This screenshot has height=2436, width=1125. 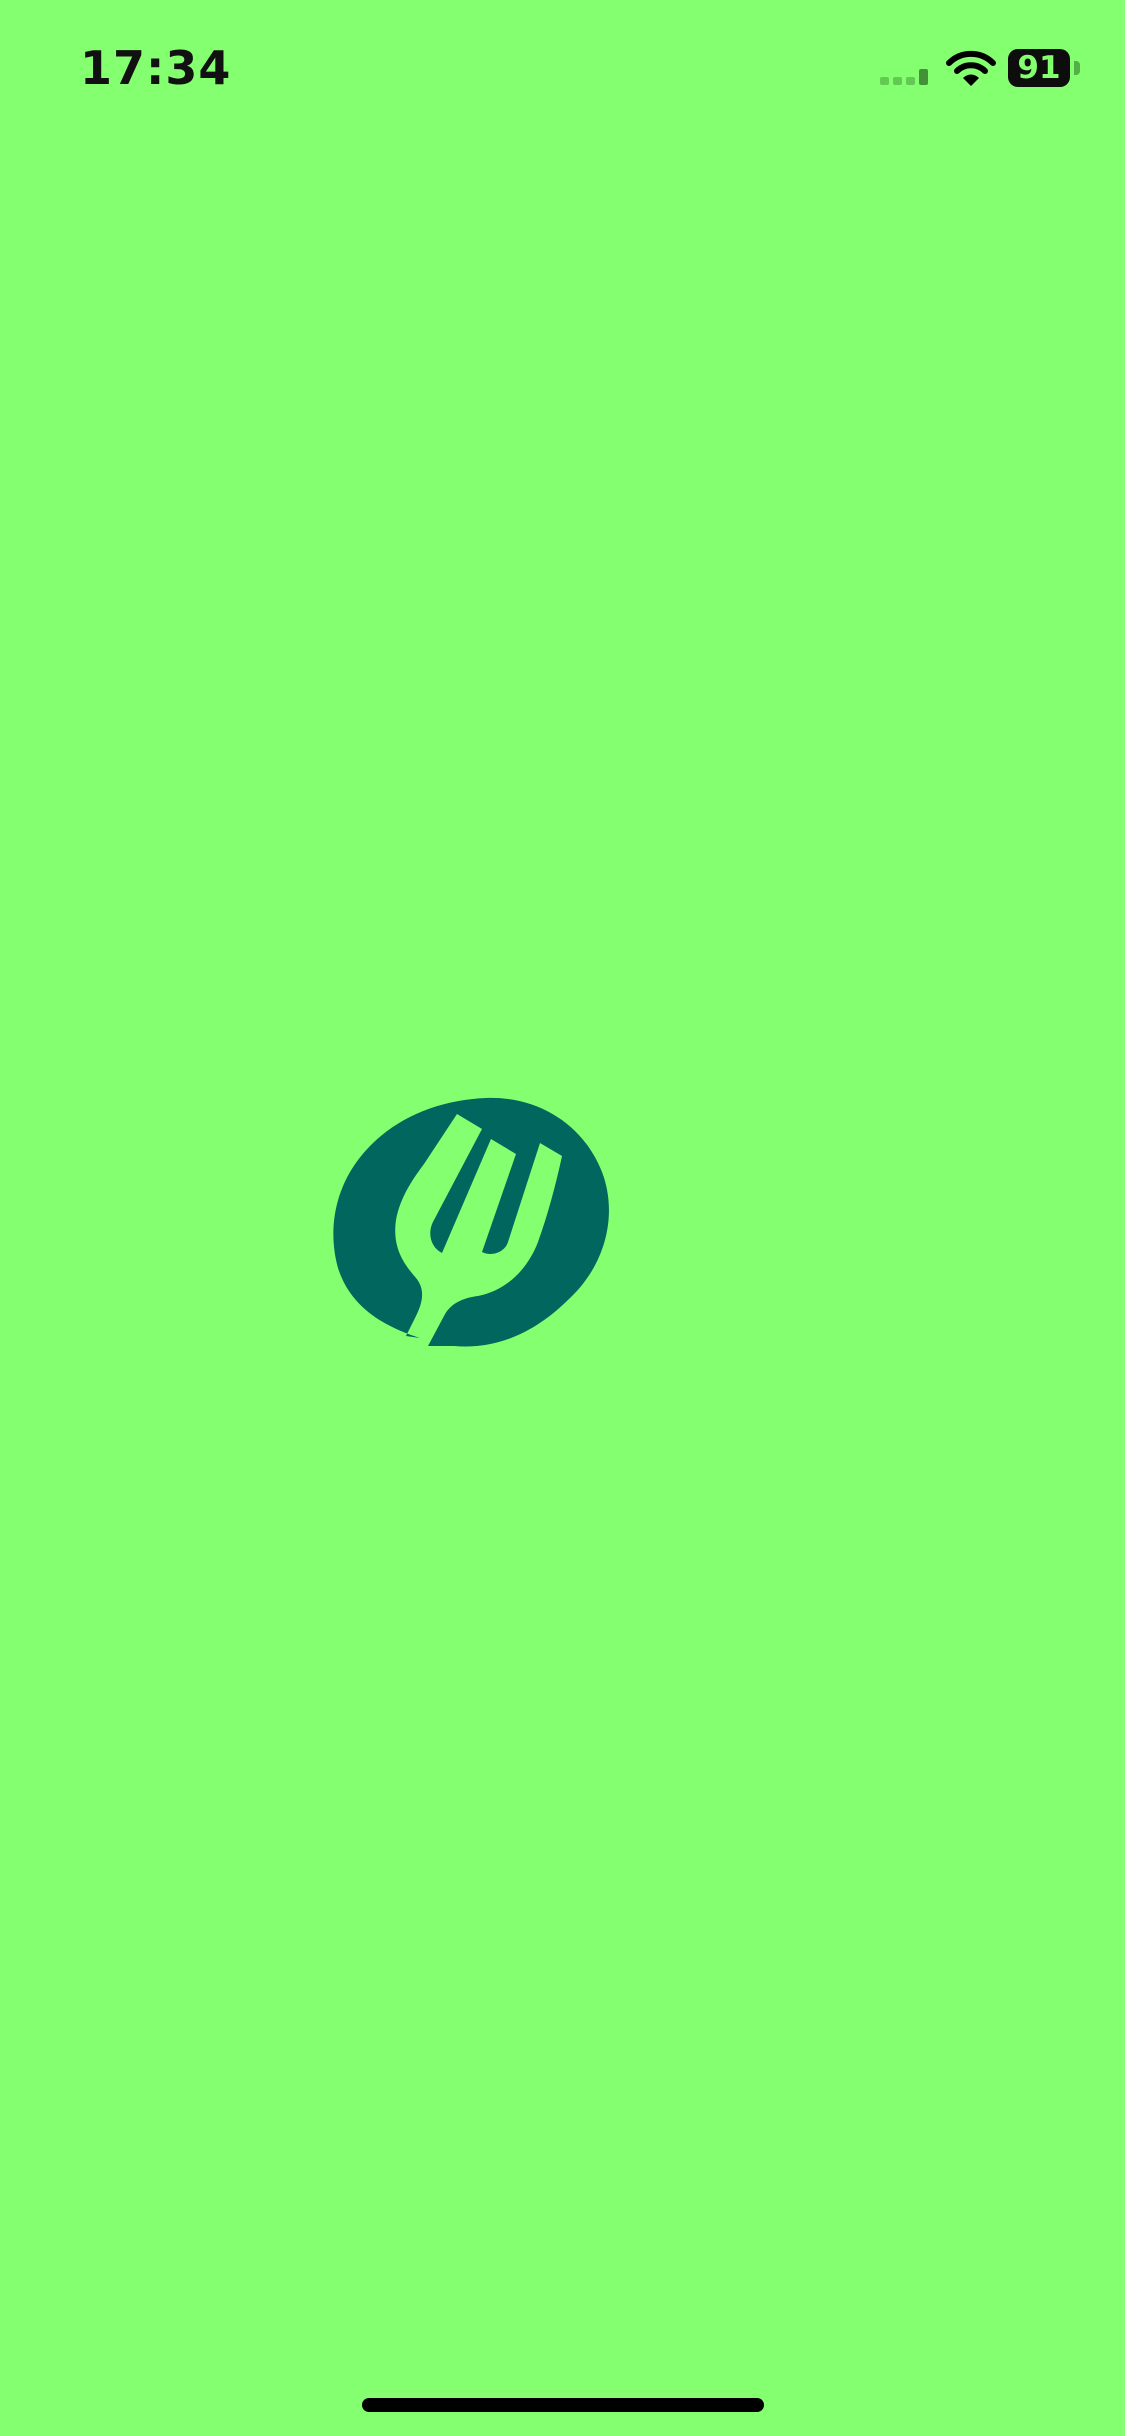 What do you see at coordinates (971, 68) in the screenshot?
I see `wifi-icon` at bounding box center [971, 68].